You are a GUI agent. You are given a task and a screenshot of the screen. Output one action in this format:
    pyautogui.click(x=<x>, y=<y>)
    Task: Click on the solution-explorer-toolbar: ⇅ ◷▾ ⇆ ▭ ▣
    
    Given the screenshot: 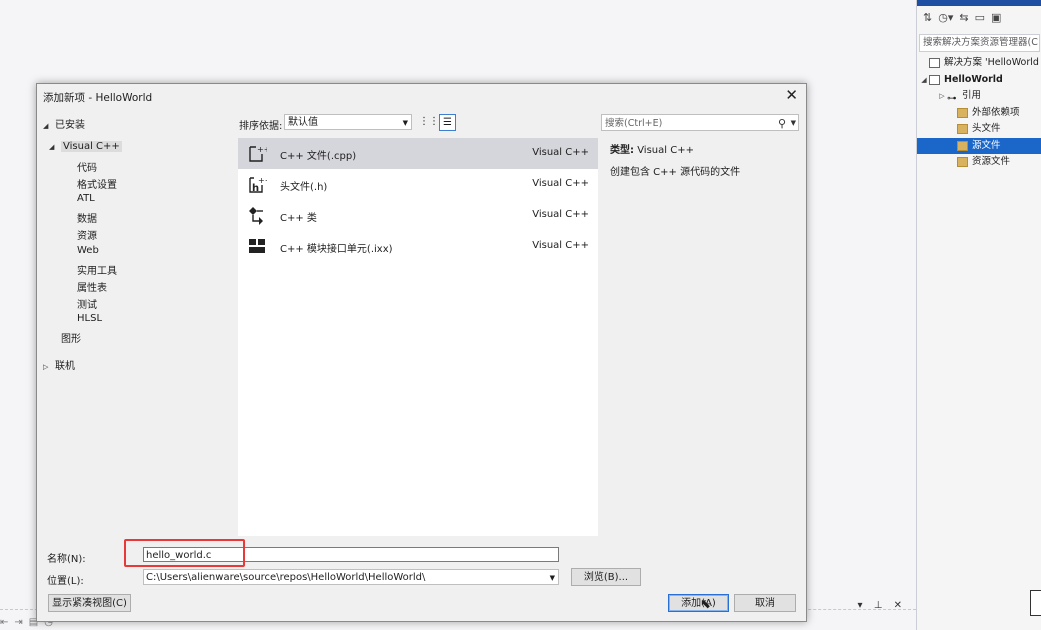 What is the action you would take?
    pyautogui.click(x=979, y=17)
    